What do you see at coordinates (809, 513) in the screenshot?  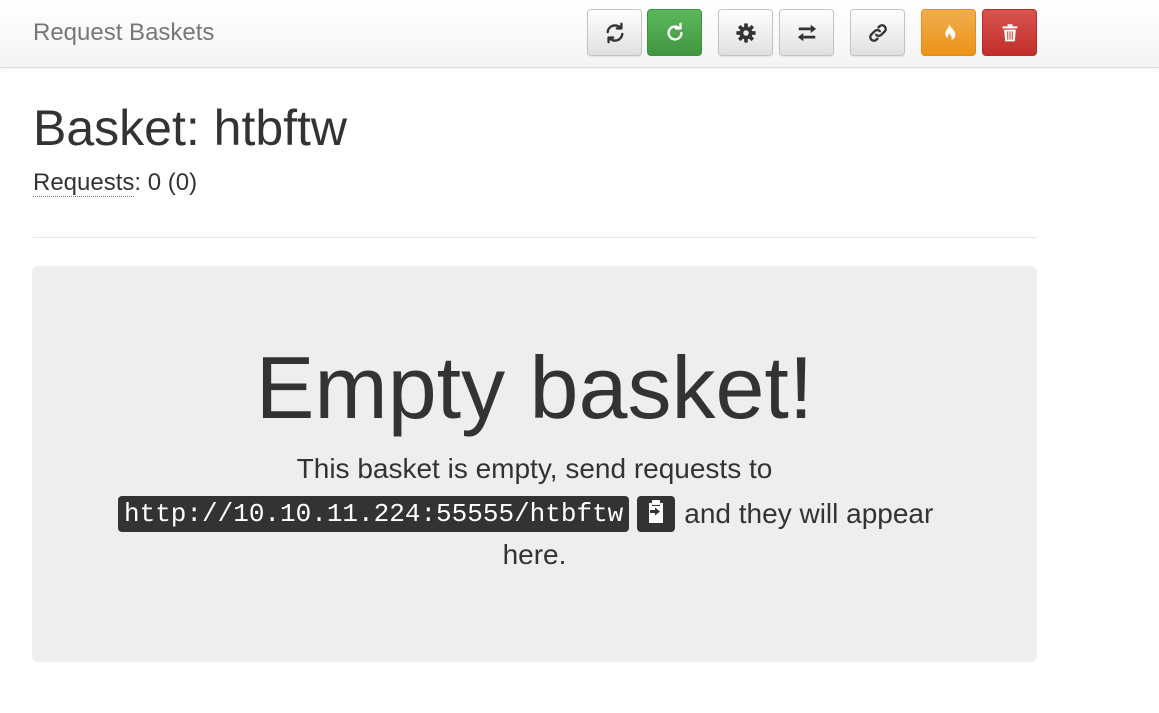 I see `empty-basket-line2: and they will appear` at bounding box center [809, 513].